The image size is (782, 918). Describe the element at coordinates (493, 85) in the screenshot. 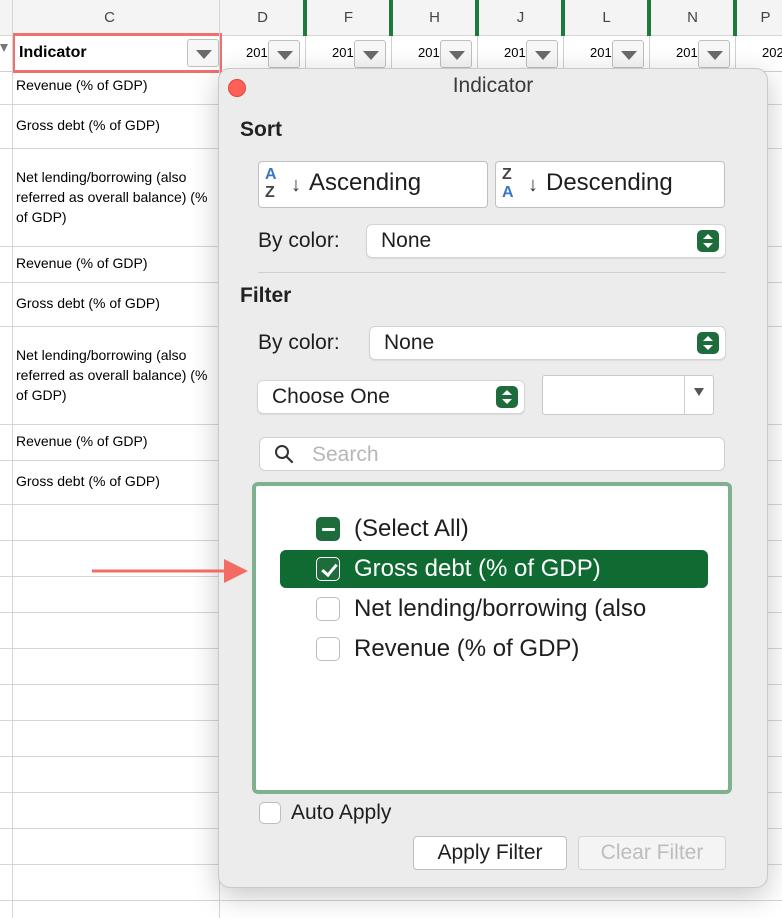

I see `popover-title: Indicator` at that location.